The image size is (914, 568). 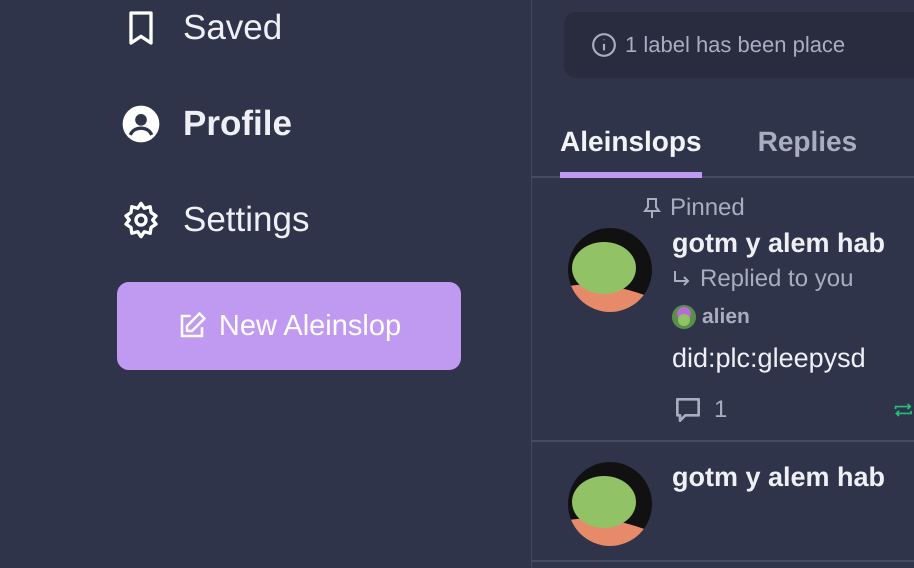 What do you see at coordinates (777, 279) in the screenshot?
I see `reply-note: Replied to you` at bounding box center [777, 279].